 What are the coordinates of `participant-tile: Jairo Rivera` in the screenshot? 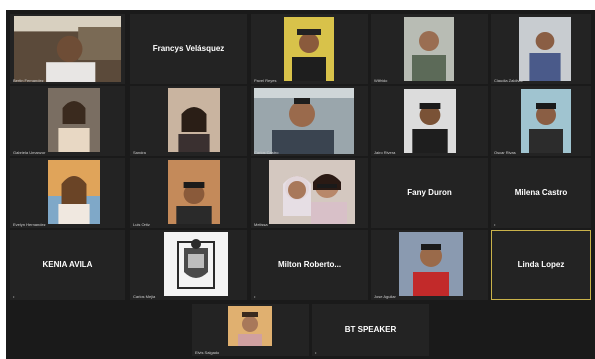 It's located at (429, 121).